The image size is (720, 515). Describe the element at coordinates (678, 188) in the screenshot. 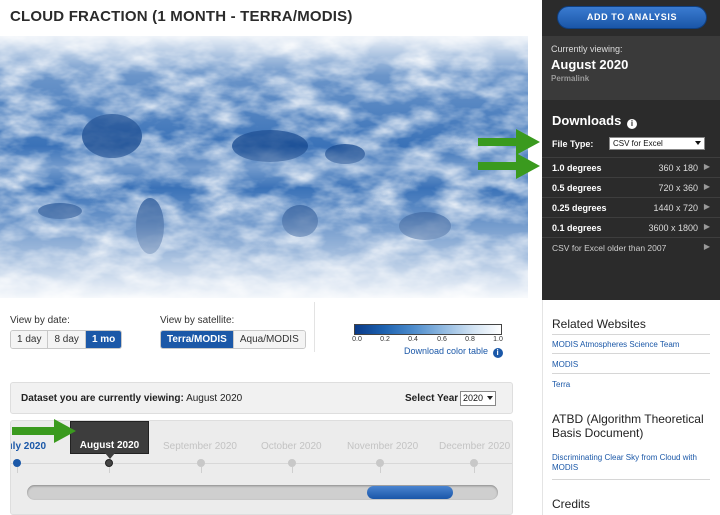

I see `resolution-dimensions: 720 x 360` at that location.